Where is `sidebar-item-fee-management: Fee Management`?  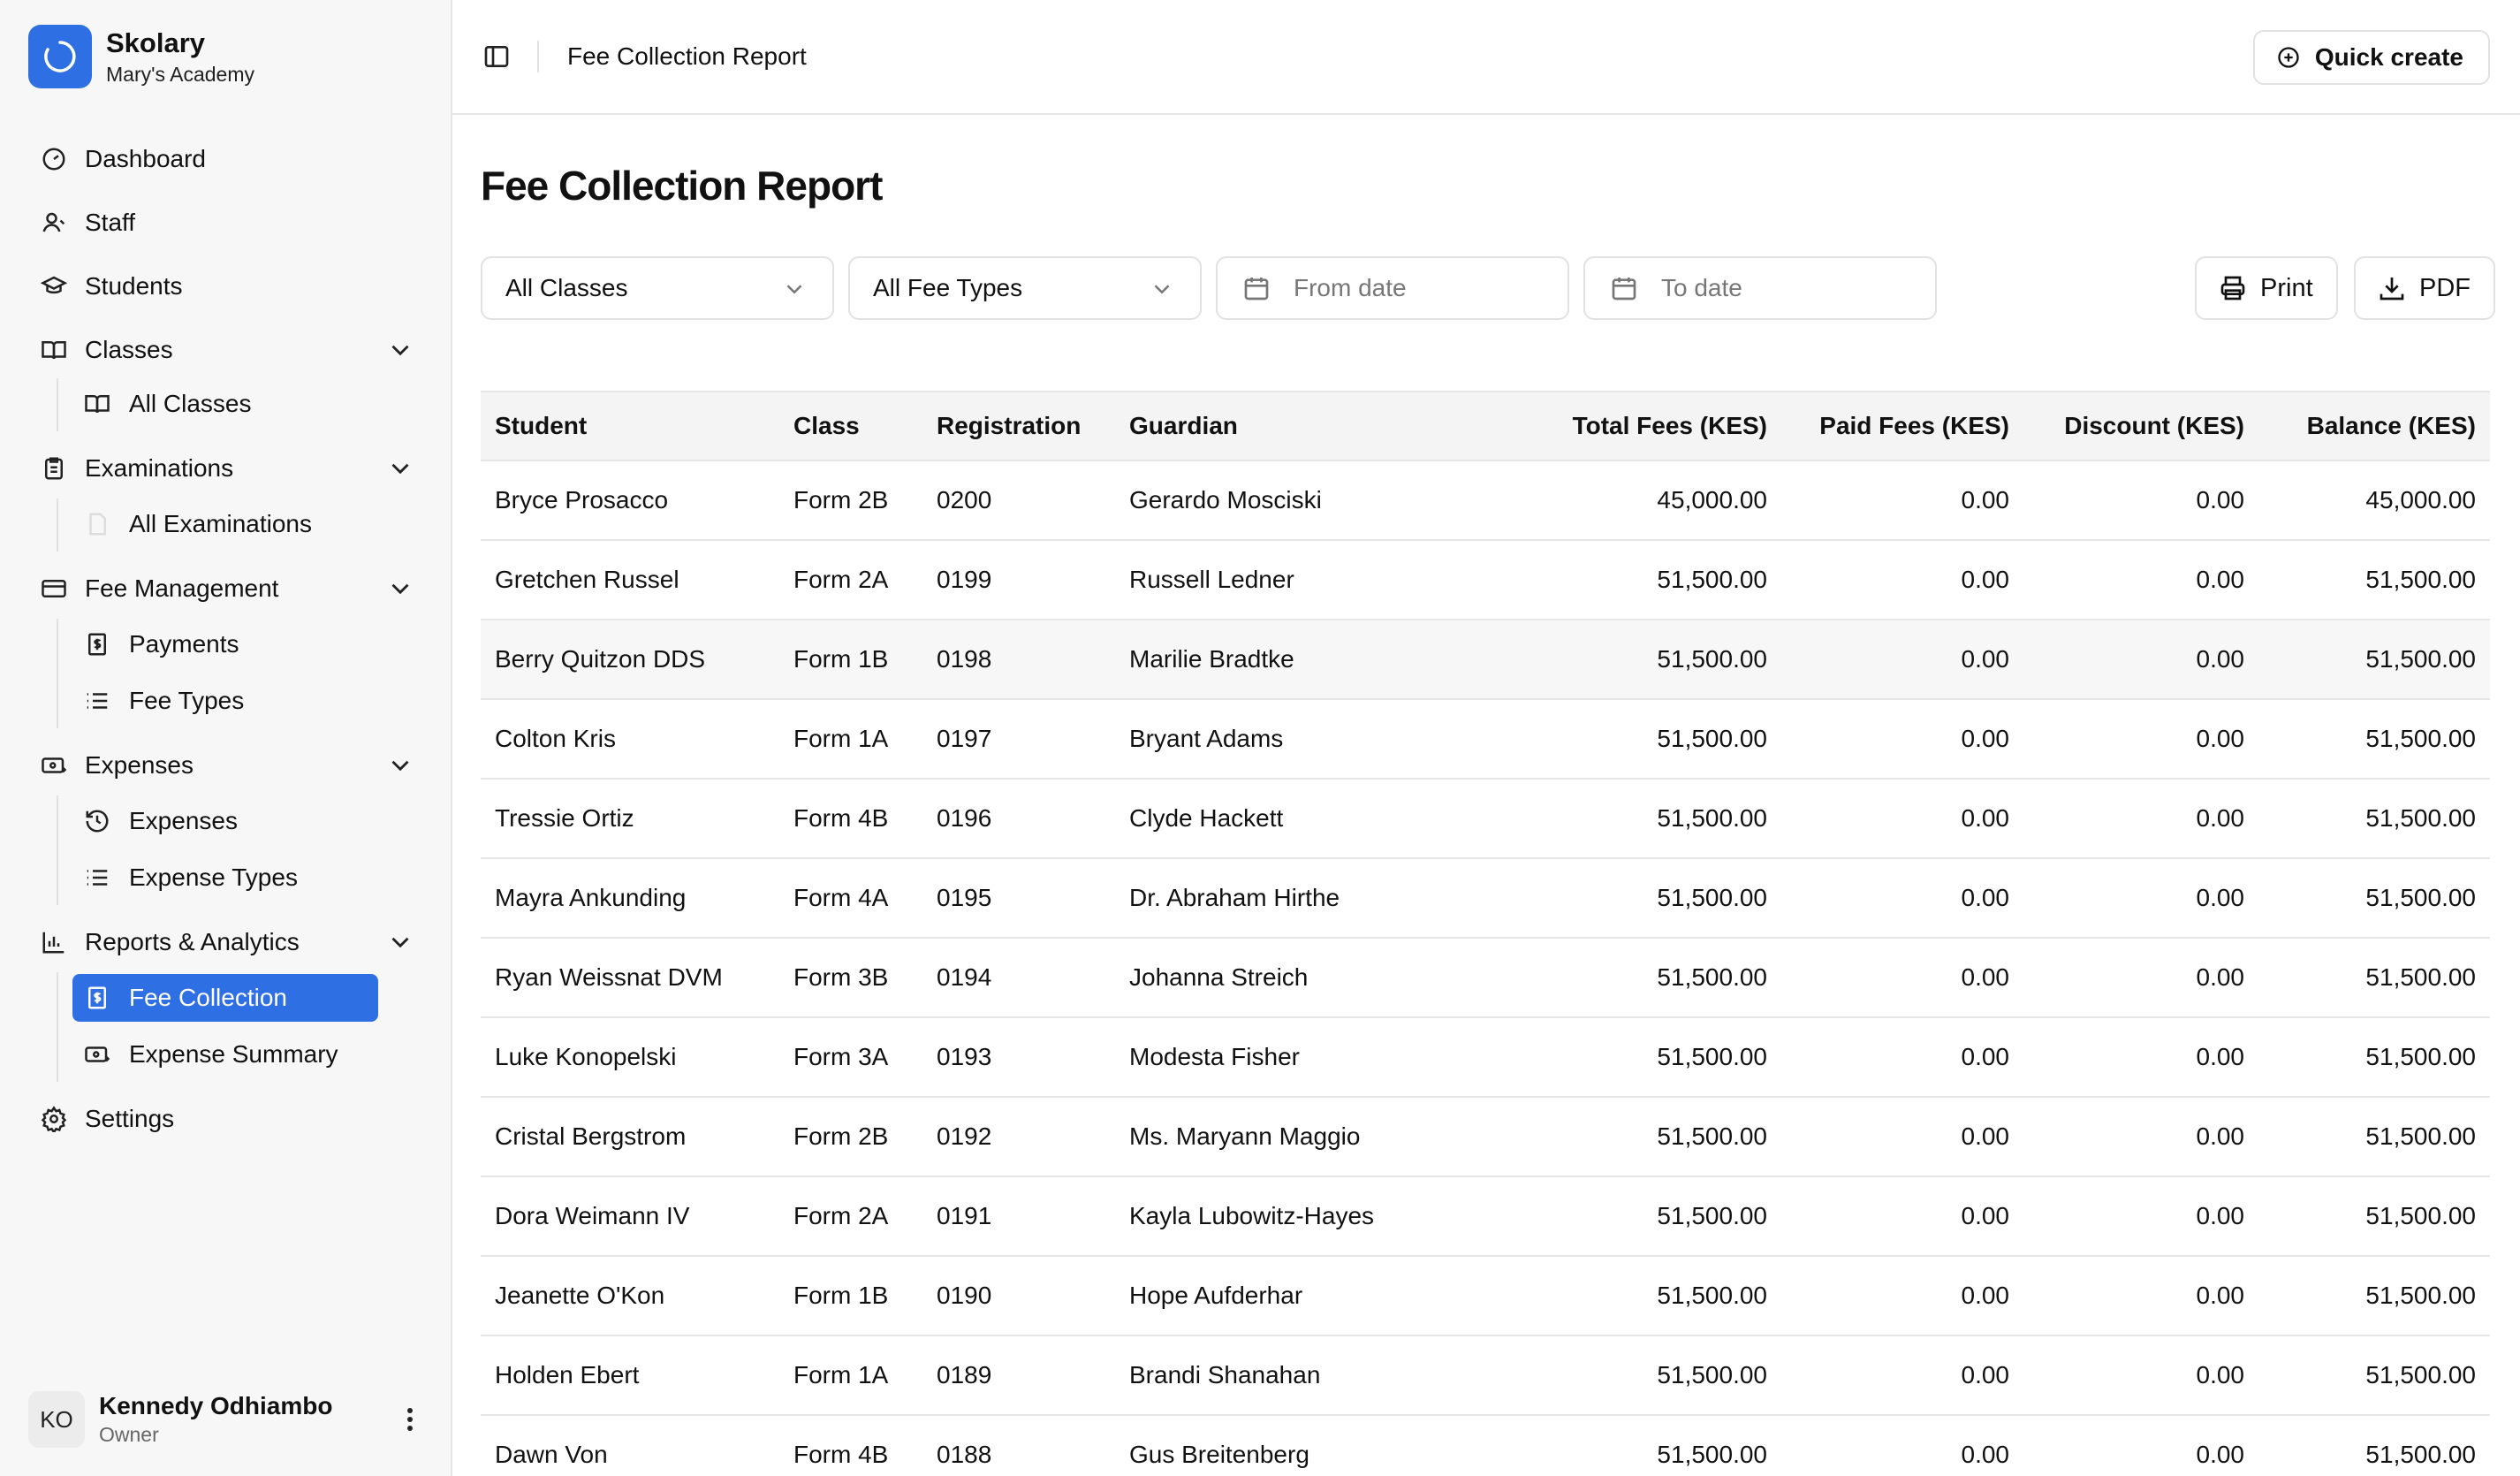
sidebar-item-fee-management: Fee Management is located at coordinates (227, 588).